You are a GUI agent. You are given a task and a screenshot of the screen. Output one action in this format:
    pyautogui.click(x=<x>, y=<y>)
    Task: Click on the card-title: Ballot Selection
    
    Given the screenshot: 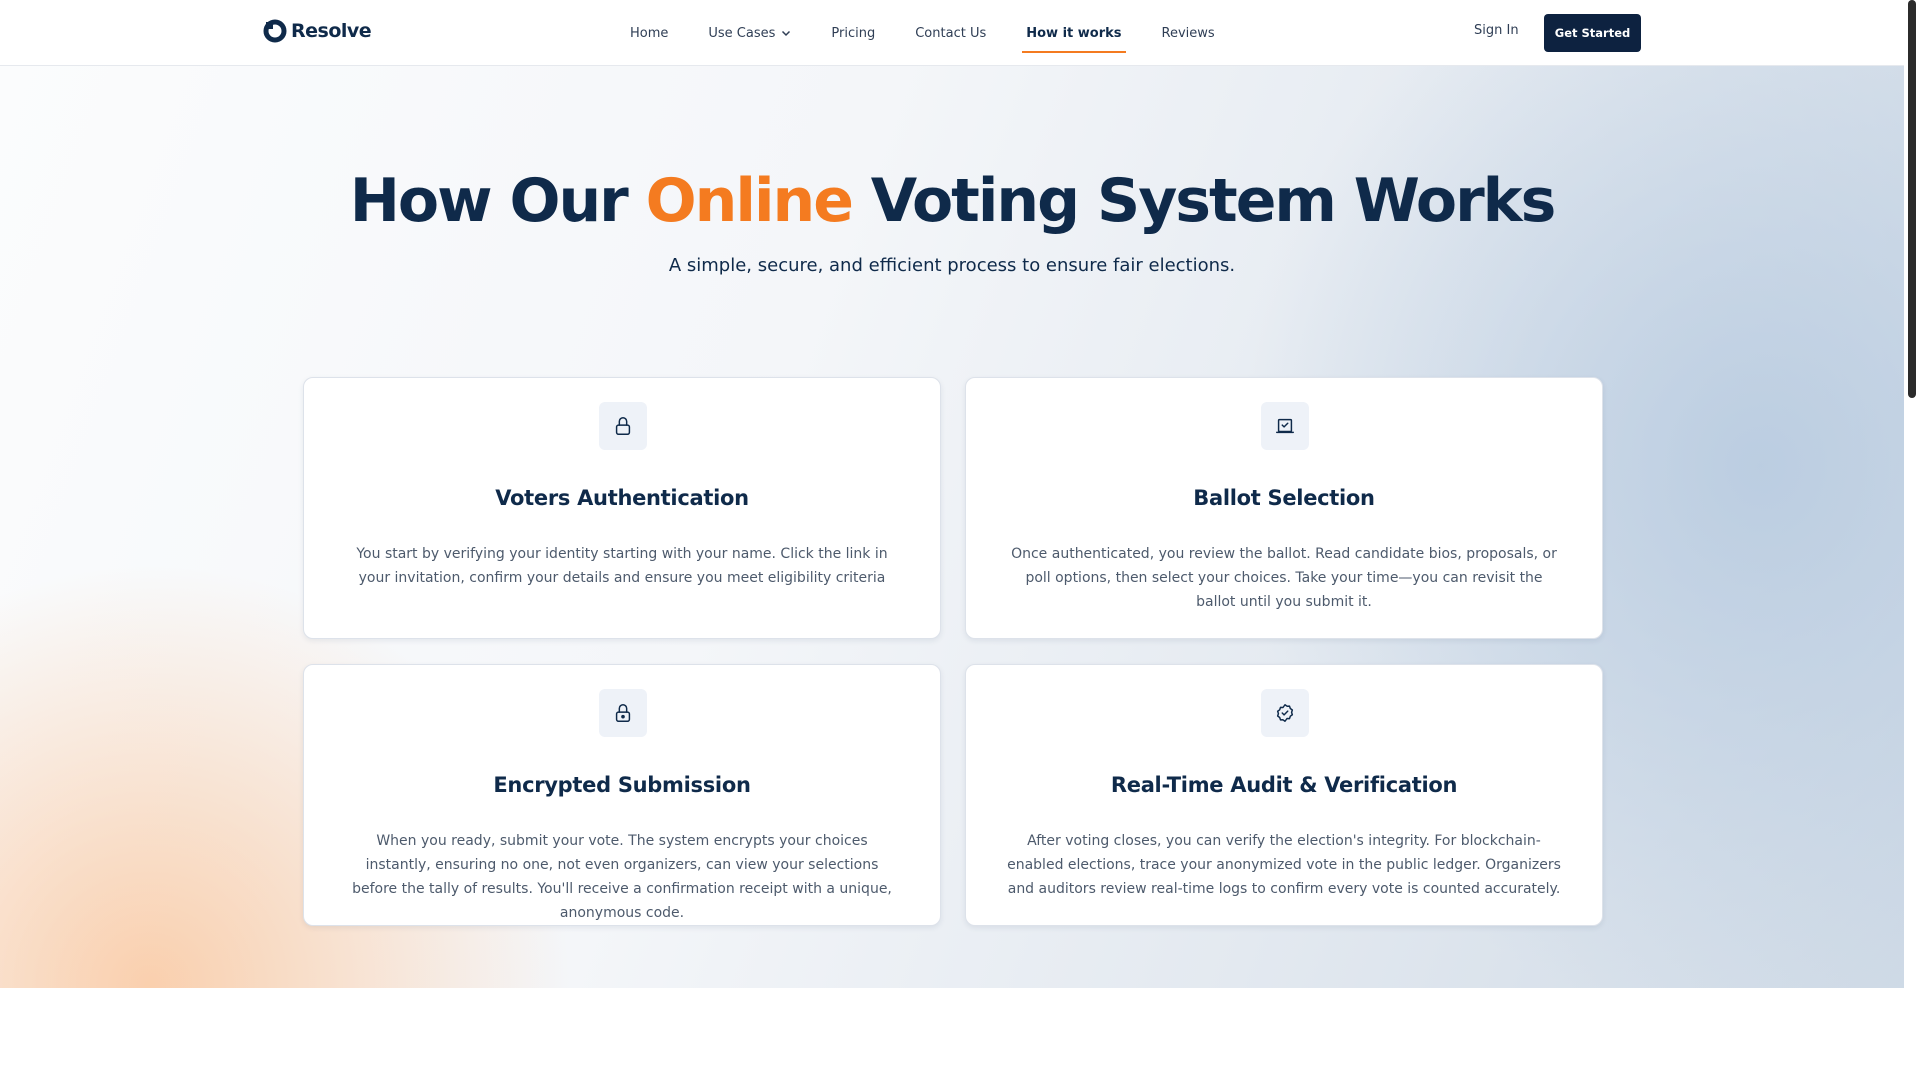 What is the action you would take?
    pyautogui.click(x=1284, y=498)
    